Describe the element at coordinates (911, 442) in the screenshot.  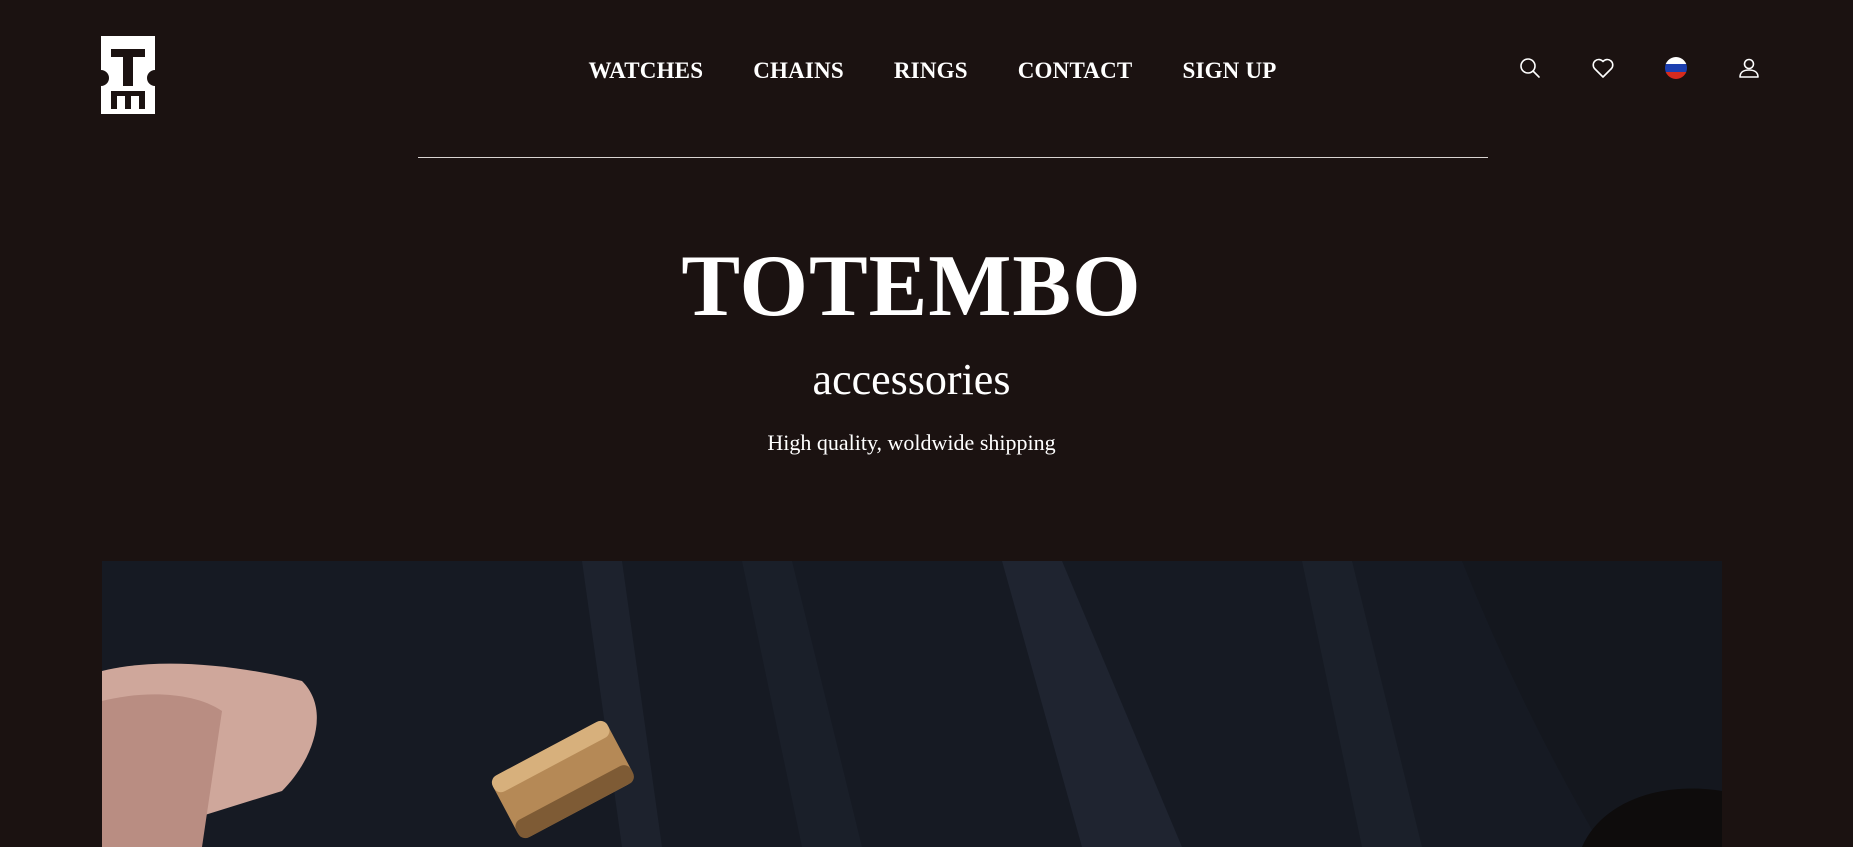
I see `hero-tagline: High quality, woldwide shipping` at that location.